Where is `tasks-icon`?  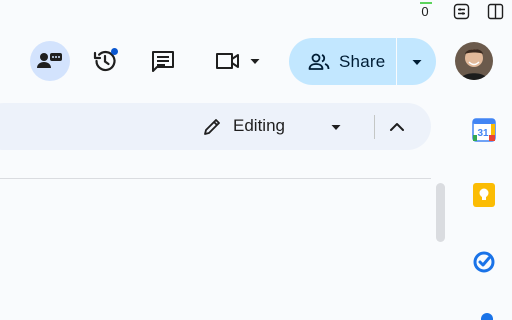
tasks-icon is located at coordinates (484, 262).